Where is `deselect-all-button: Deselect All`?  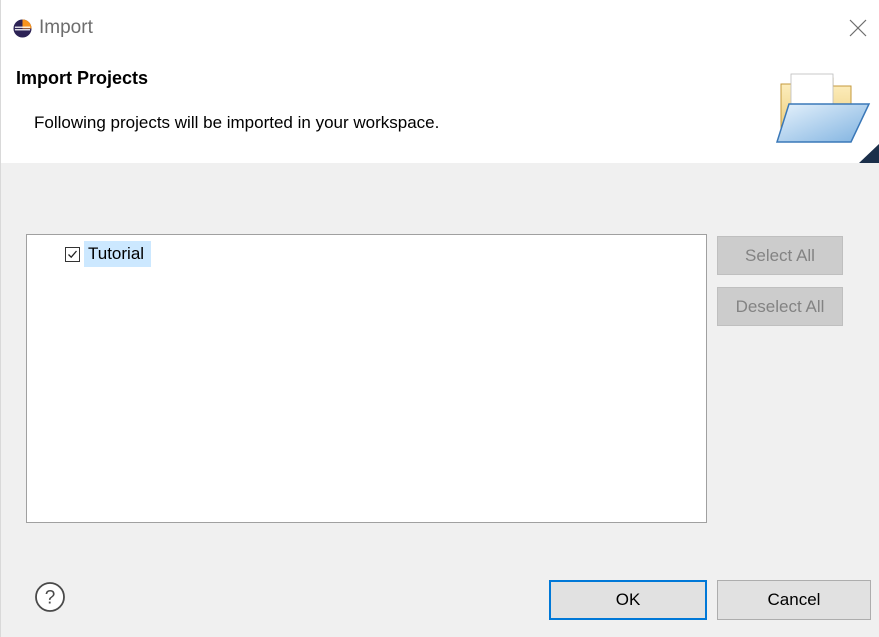
deselect-all-button: Deselect All is located at coordinates (780, 306).